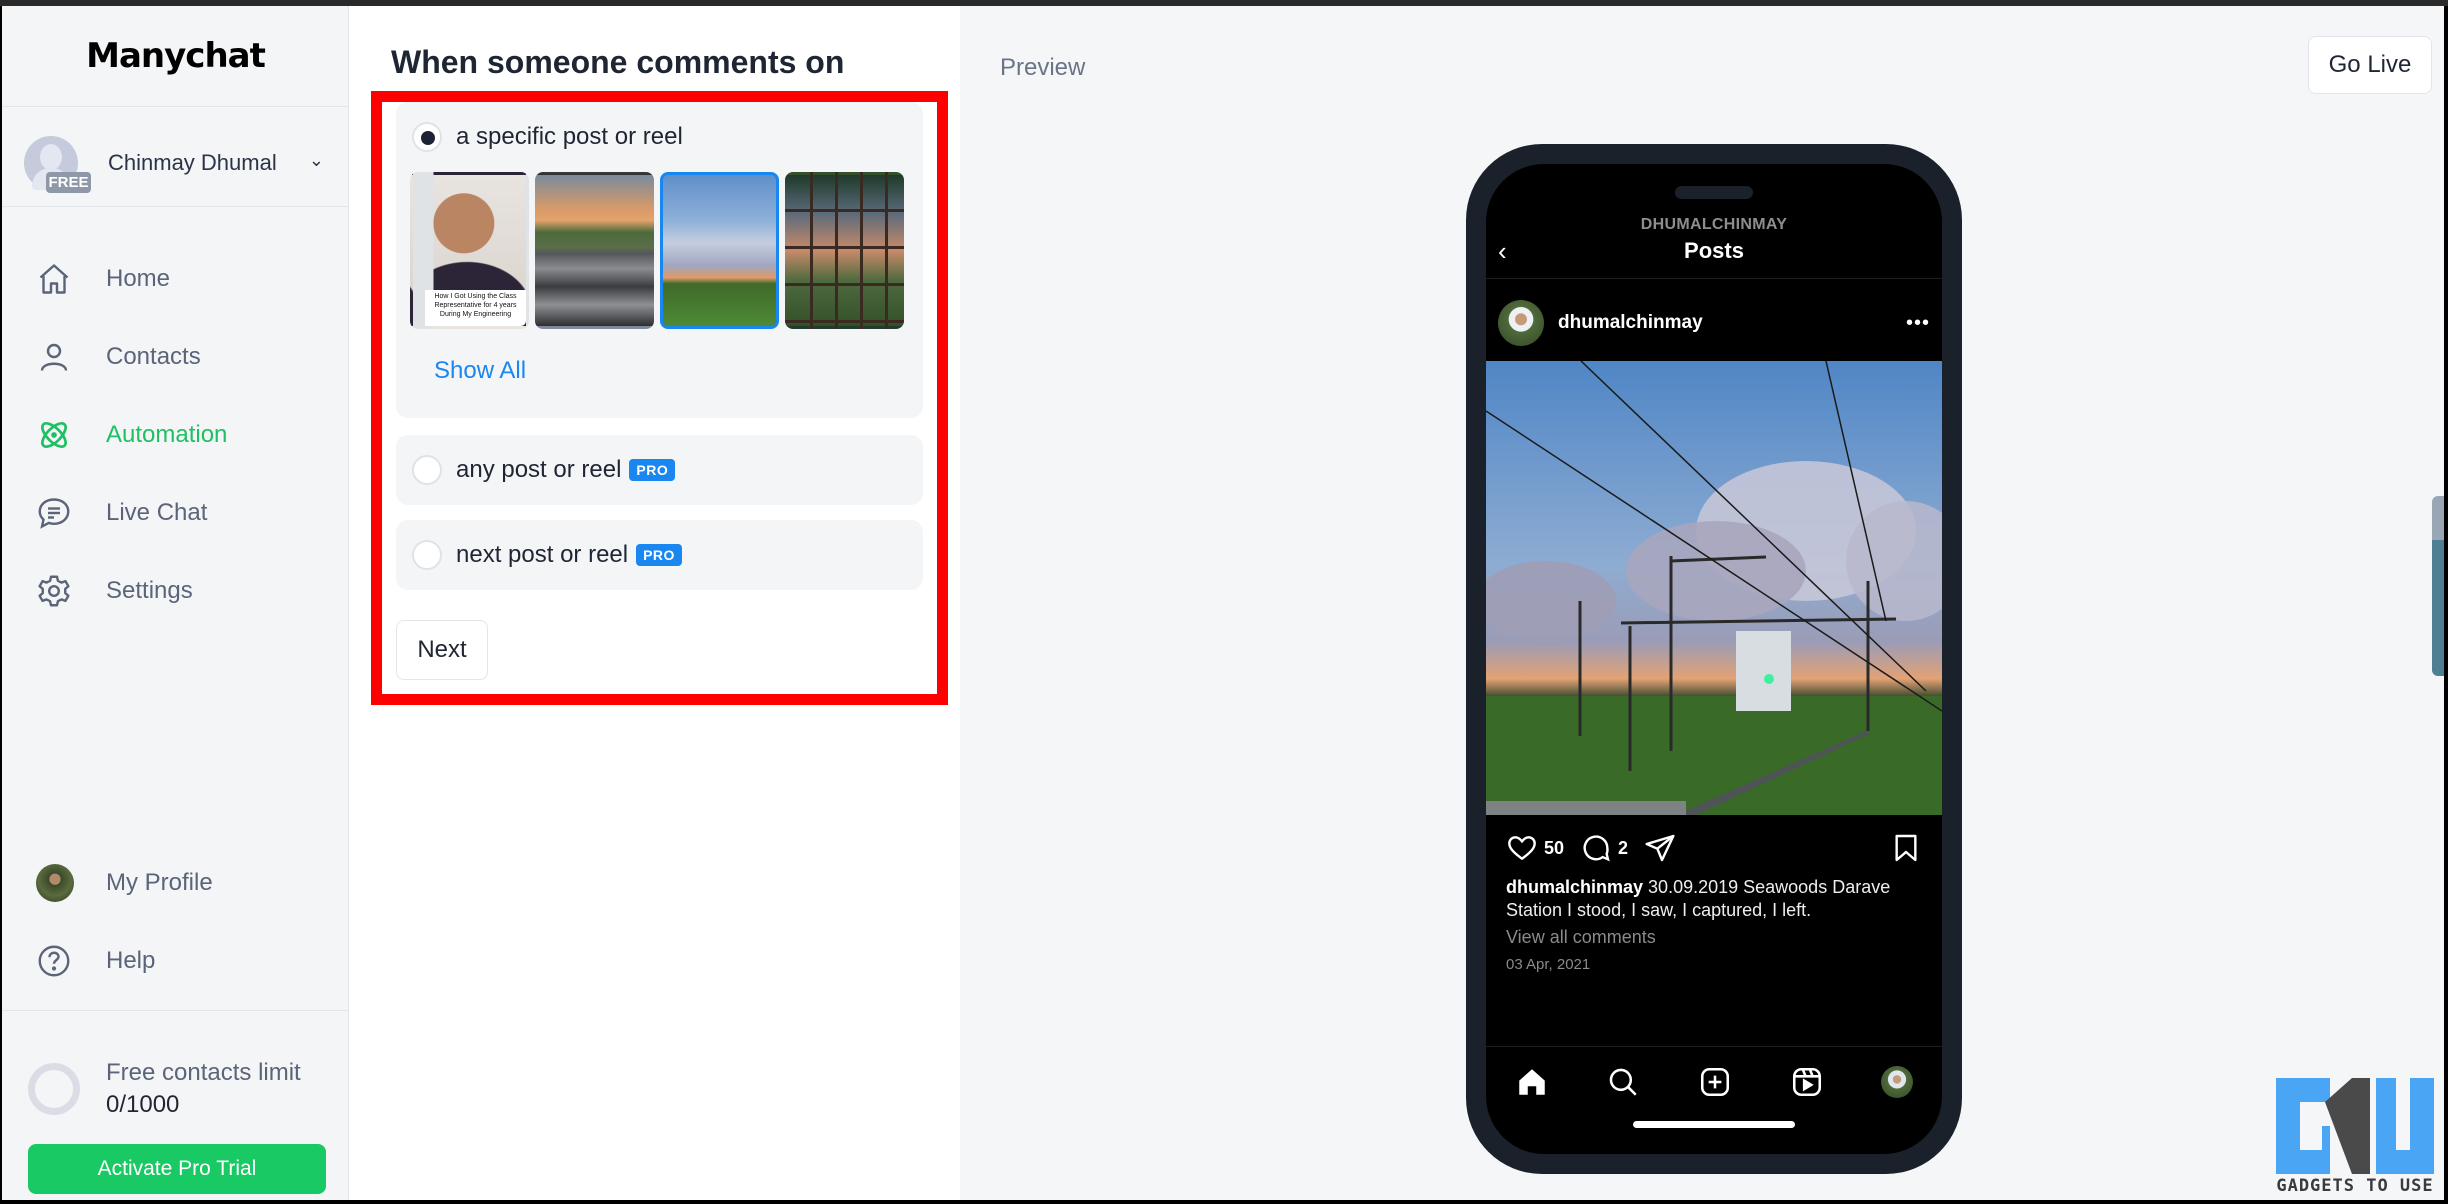  I want to click on go-live-button: Go Live, so click(2370, 65).